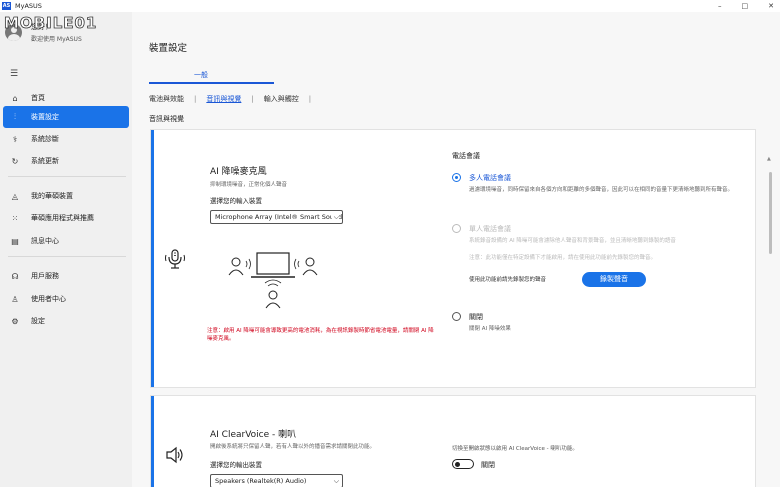  I want to click on subtab-input: 輸入與觸控, so click(281, 99).